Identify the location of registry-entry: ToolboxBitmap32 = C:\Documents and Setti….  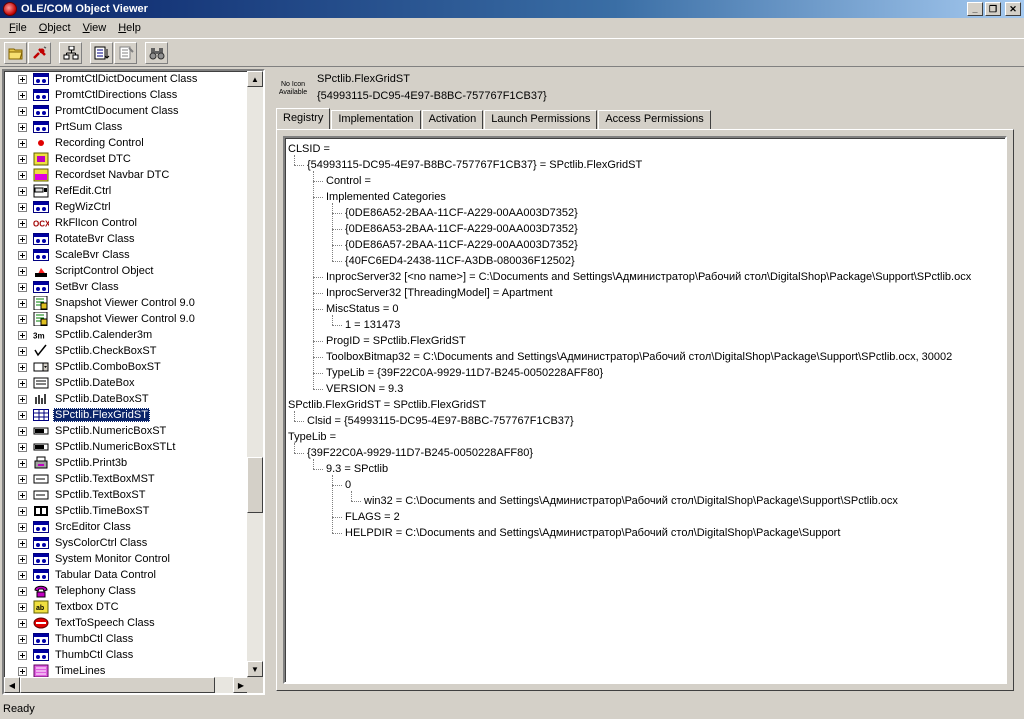
(645, 357).